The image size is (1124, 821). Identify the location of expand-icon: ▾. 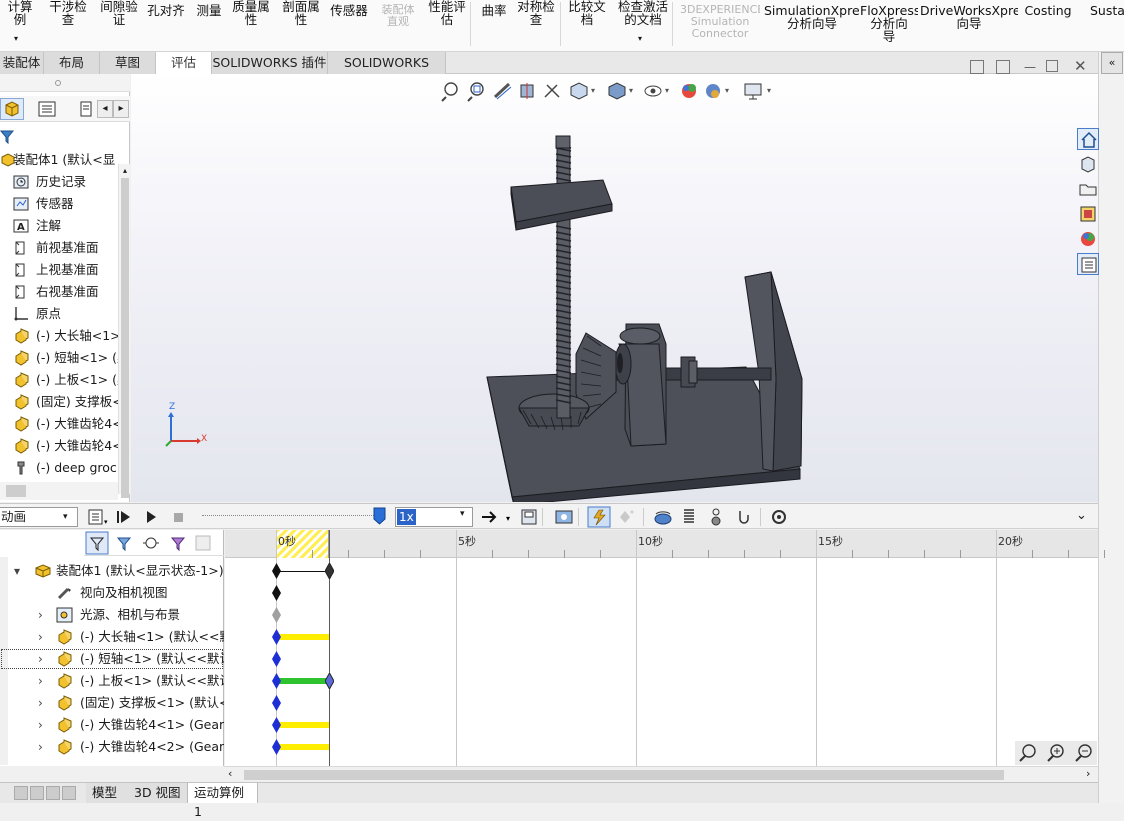
(17, 571).